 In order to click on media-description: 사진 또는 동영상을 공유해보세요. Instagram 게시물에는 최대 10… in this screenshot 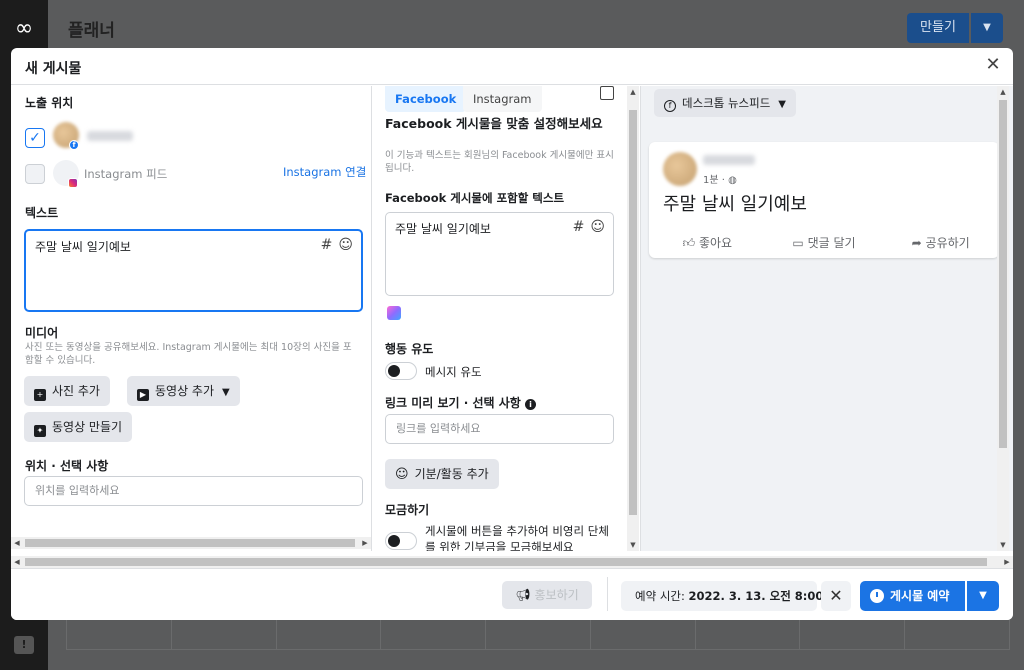, I will do `click(188, 354)`.